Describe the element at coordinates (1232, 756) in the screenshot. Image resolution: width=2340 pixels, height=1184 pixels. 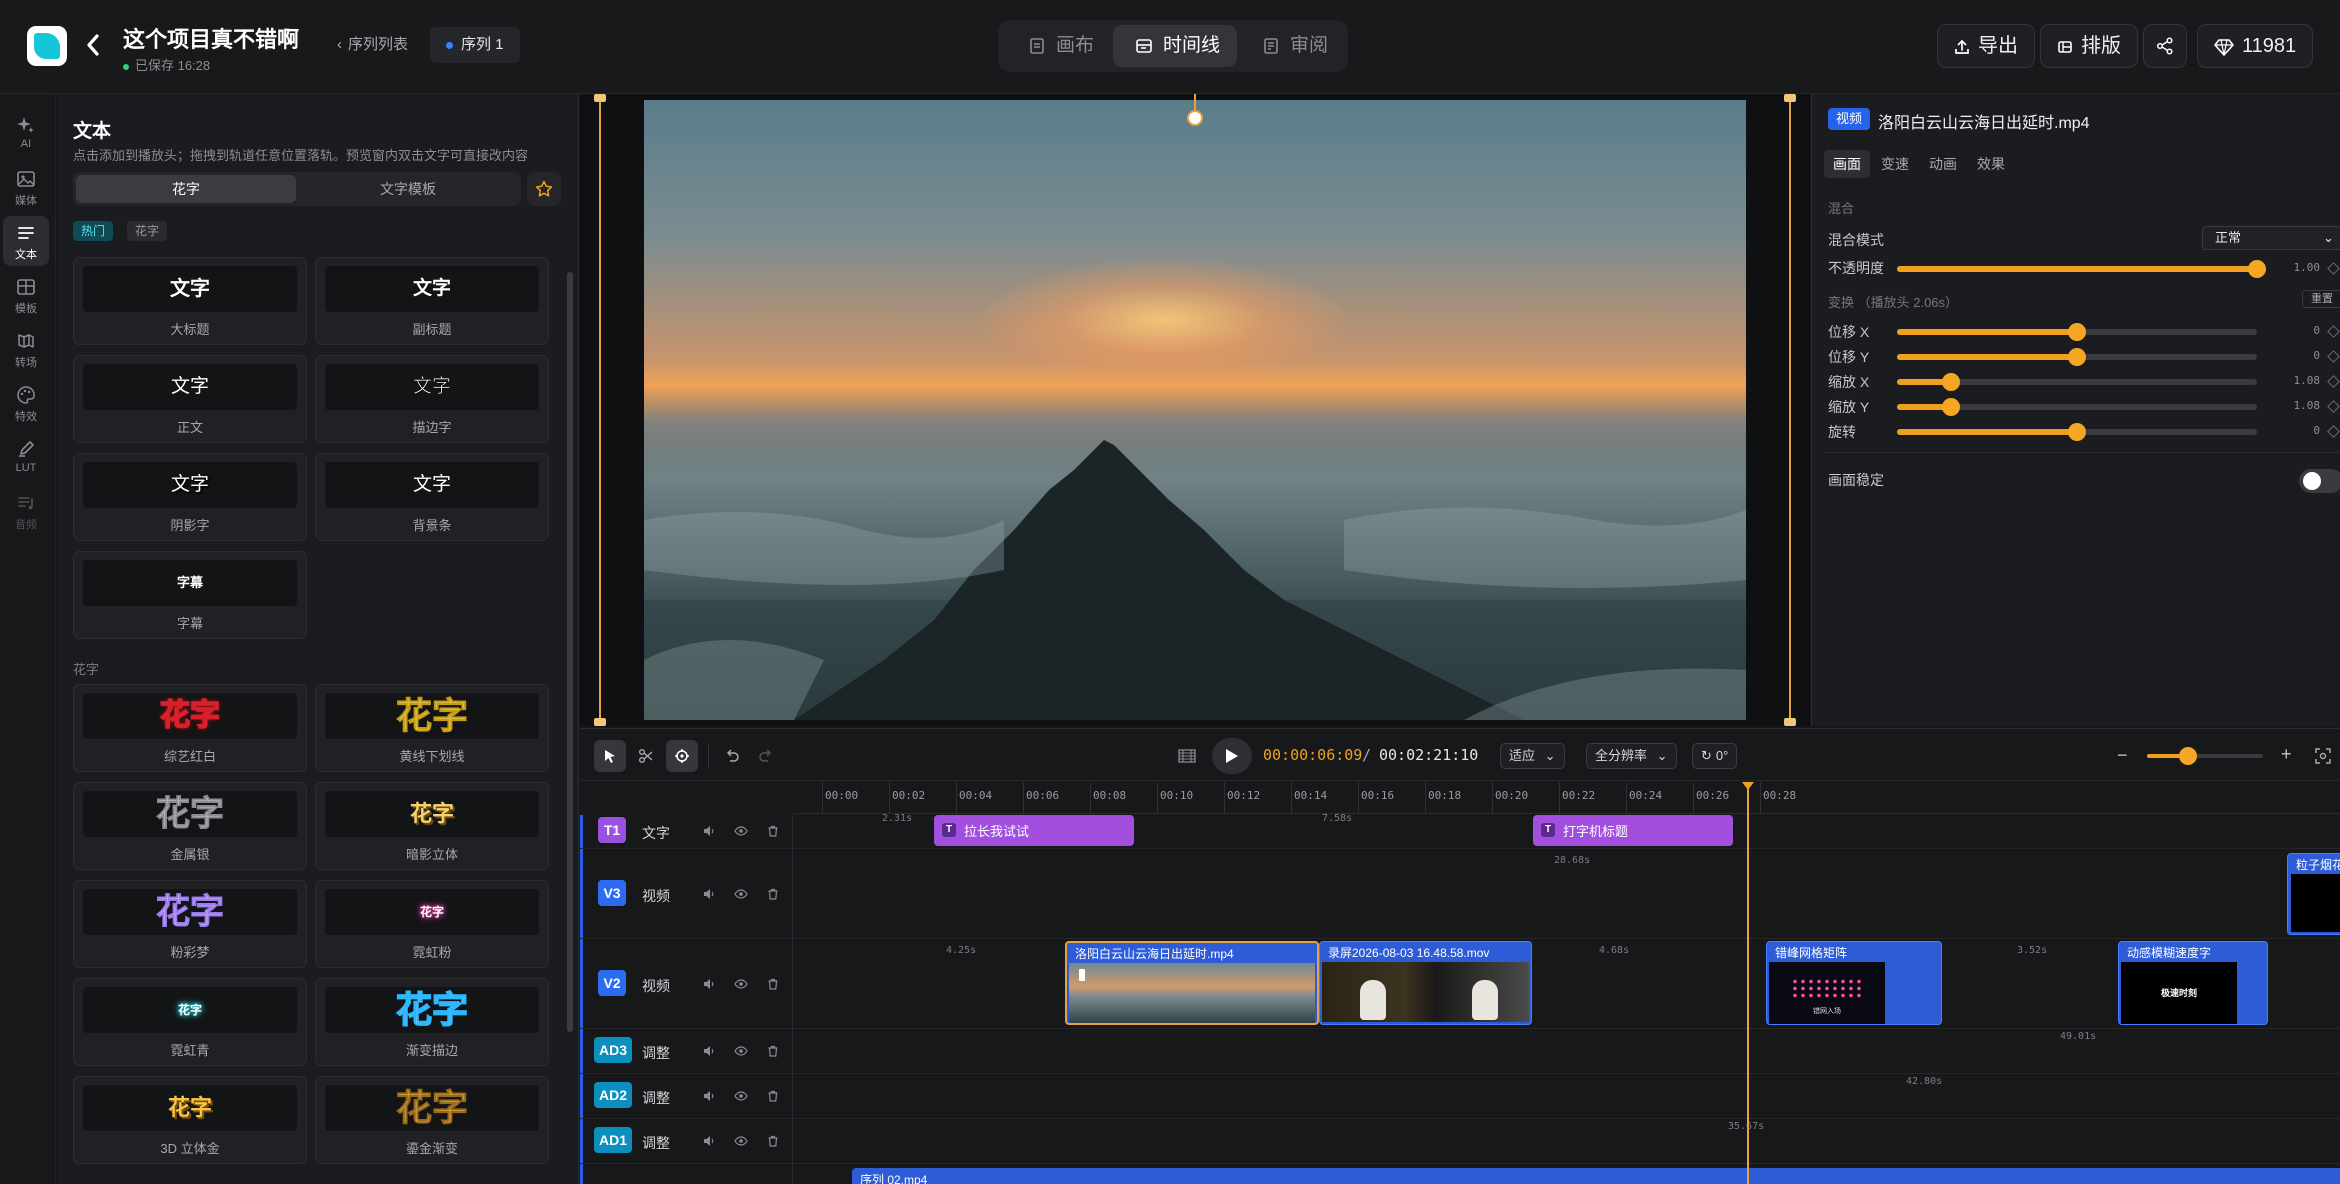
I see `play-button` at that location.